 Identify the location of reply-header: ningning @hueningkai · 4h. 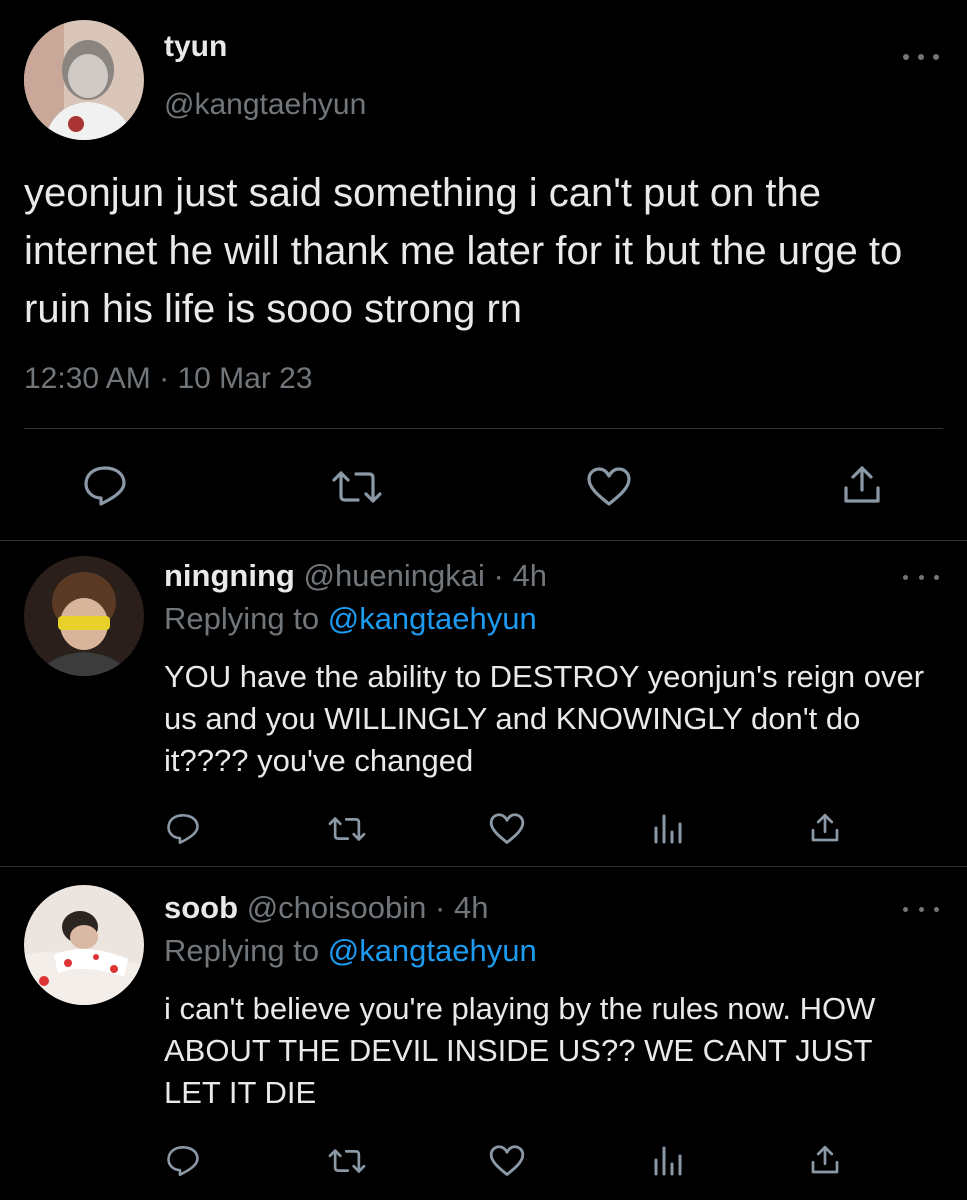
(355, 576).